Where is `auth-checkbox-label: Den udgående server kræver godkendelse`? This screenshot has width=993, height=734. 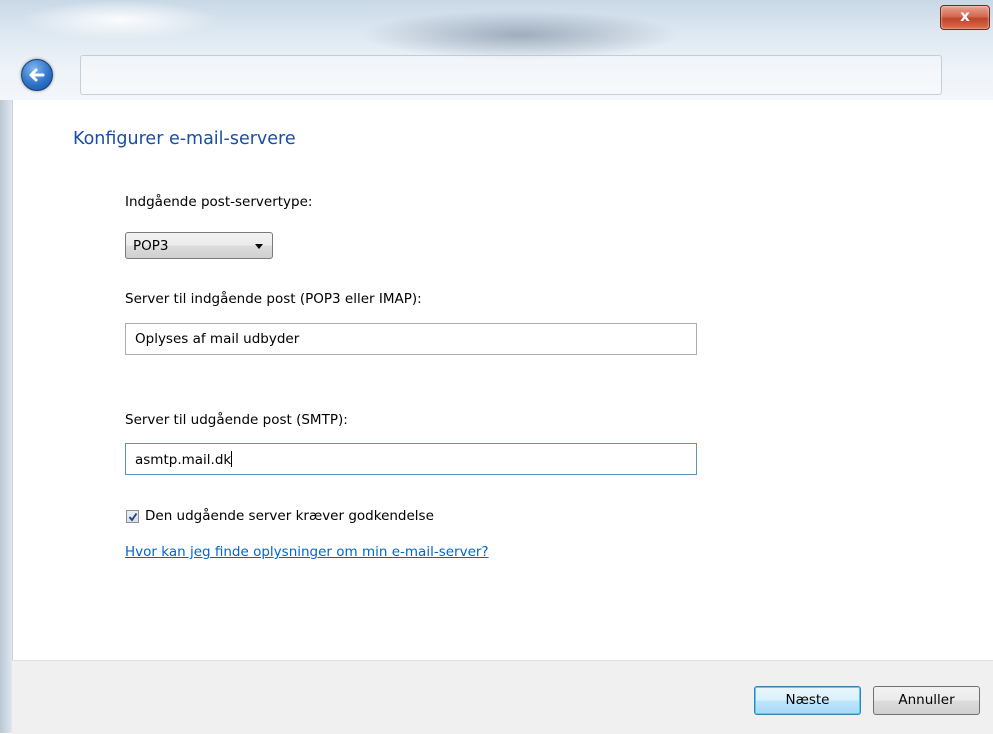
auth-checkbox-label: Den udgående server kræver godkendelse is located at coordinates (289, 516).